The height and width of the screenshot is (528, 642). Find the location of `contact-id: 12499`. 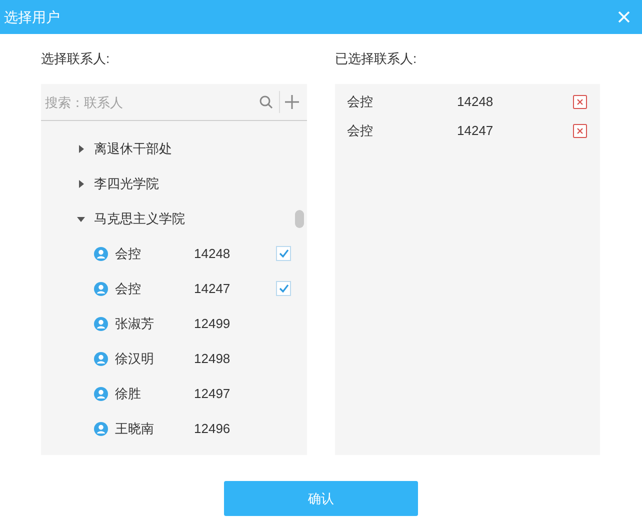

contact-id: 12499 is located at coordinates (213, 323).